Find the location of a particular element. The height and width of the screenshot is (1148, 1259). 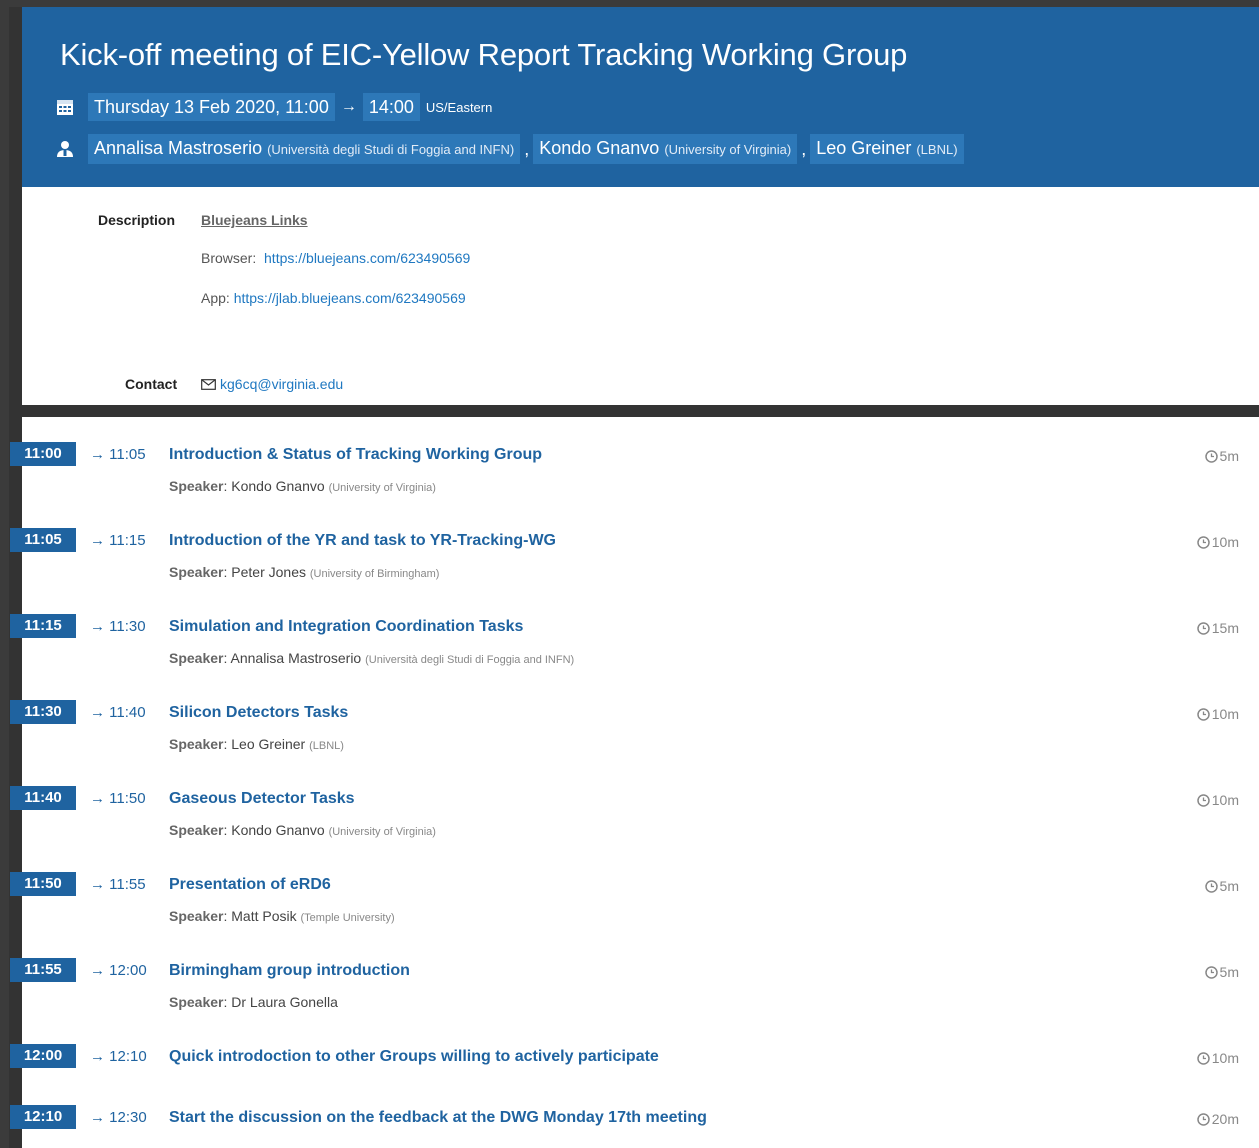

speaker-affiliation: (University of Virginia) is located at coordinates (382, 832).